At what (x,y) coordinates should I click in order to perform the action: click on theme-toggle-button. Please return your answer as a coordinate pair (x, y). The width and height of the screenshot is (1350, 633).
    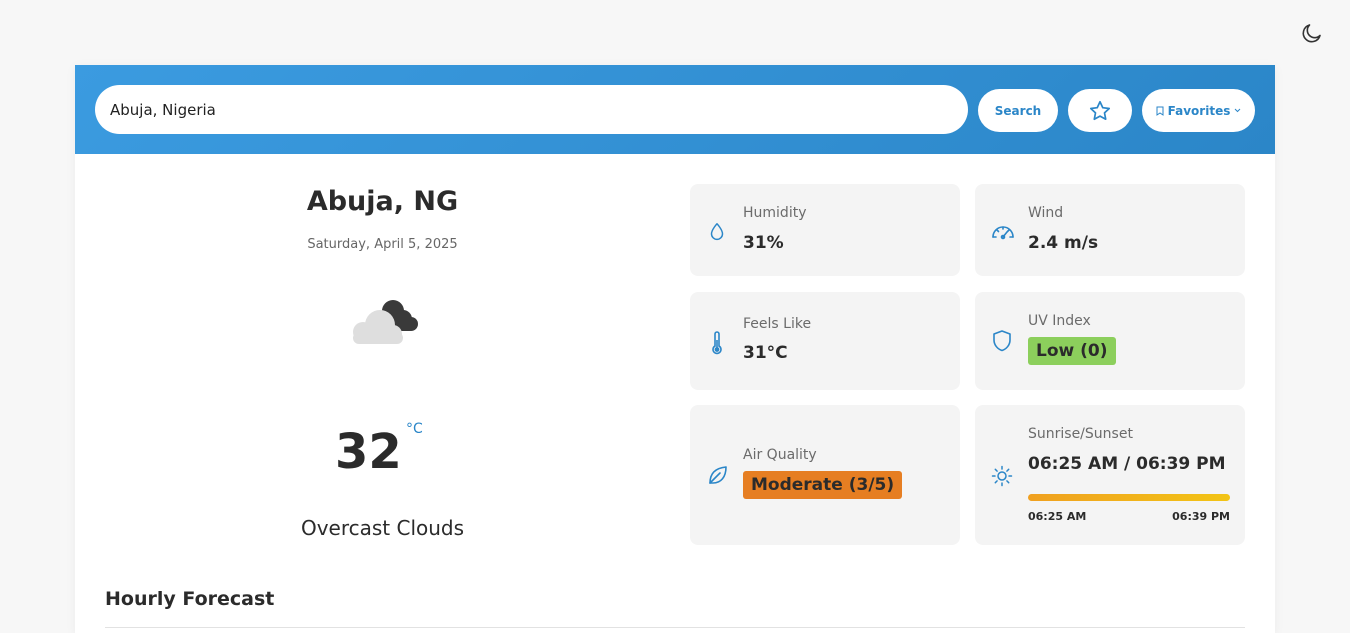
    Looking at the image, I should click on (1312, 33).